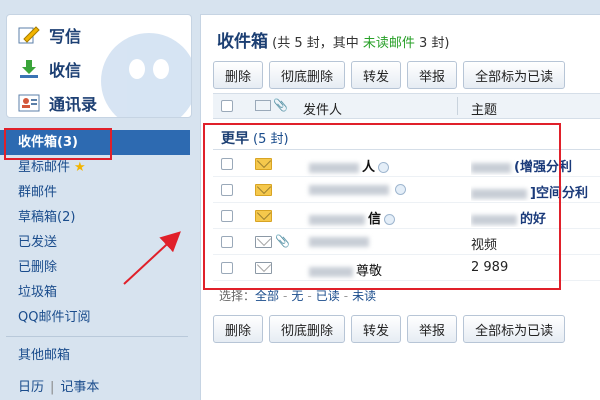 Image resolution: width=600 pixels, height=400 pixels. What do you see at coordinates (152, 258) in the screenshot?
I see `annotation-arrow-icon` at bounding box center [152, 258].